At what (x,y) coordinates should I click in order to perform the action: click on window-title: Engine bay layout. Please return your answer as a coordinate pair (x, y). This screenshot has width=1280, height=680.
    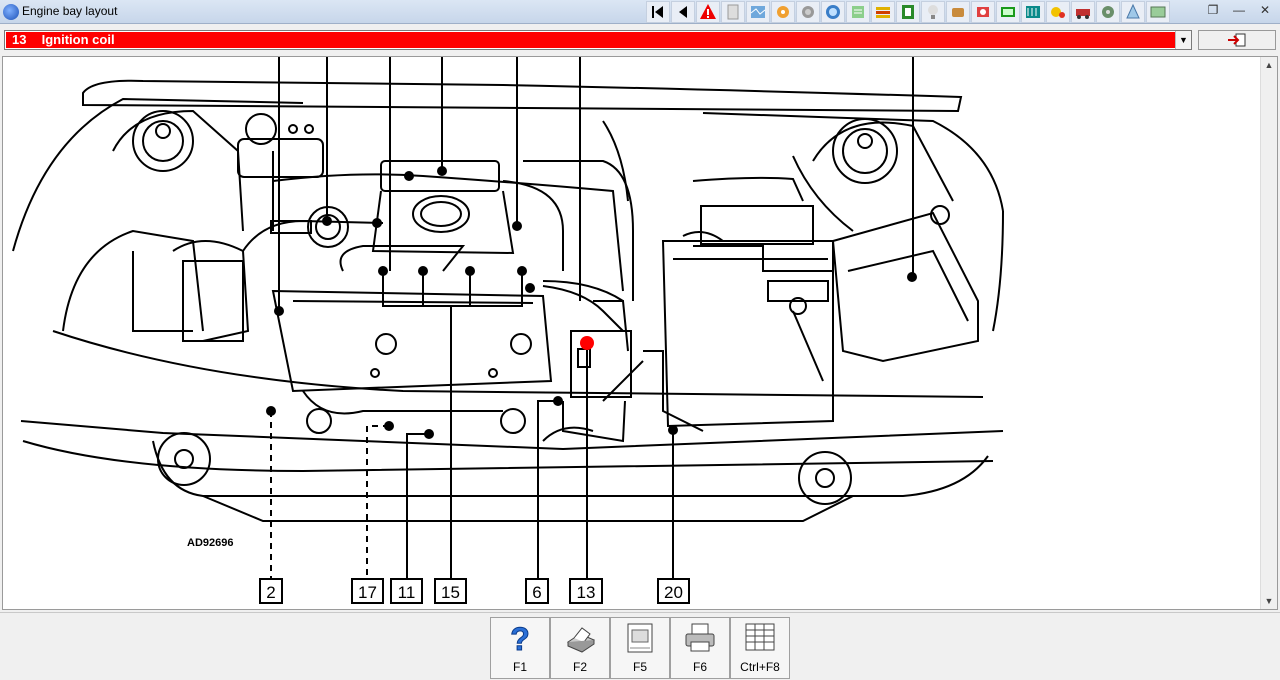
    Looking at the image, I should click on (70, 11).